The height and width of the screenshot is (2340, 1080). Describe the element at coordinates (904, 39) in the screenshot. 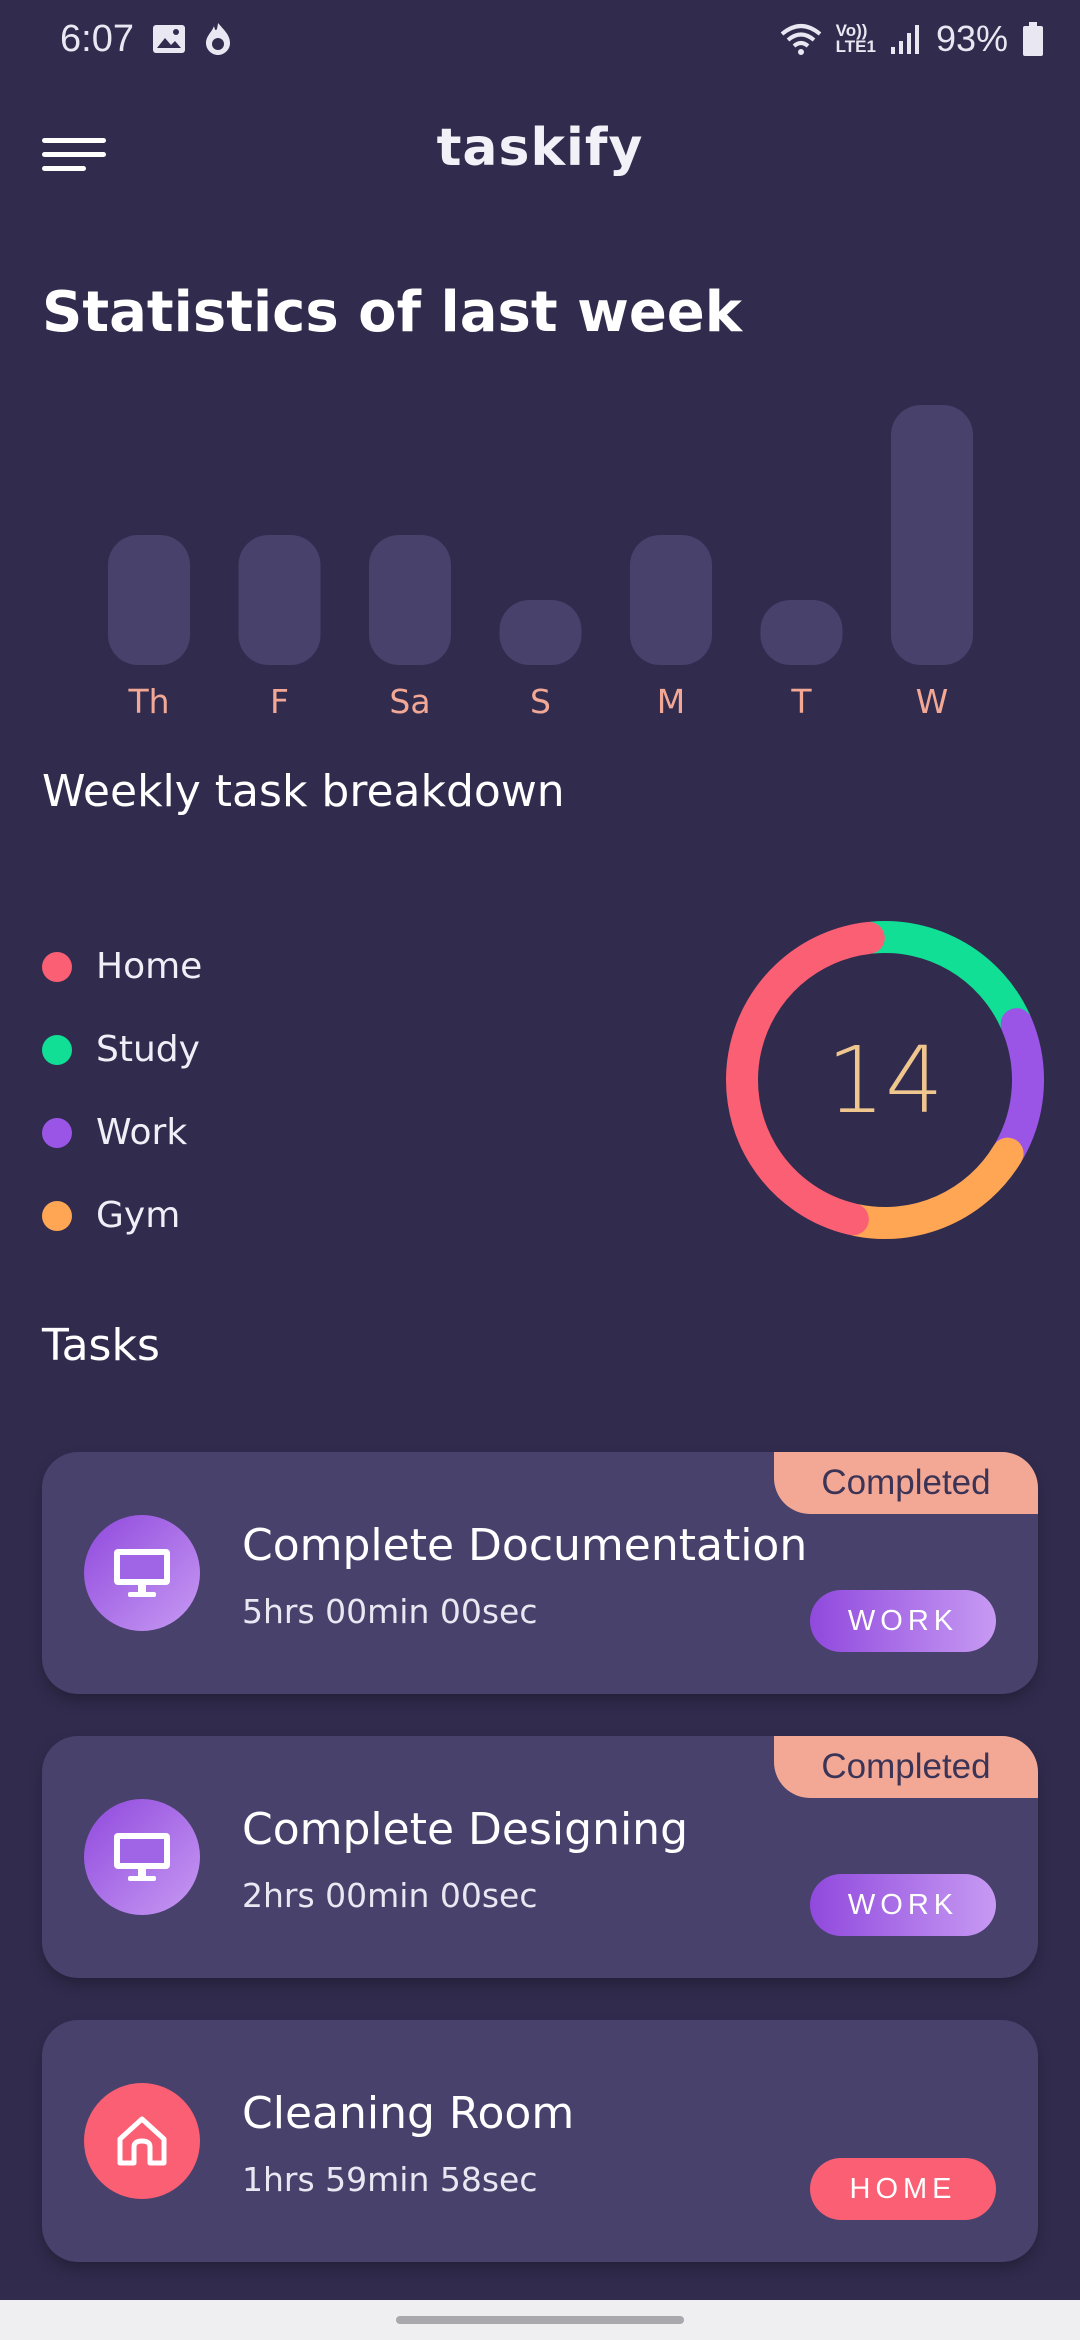

I see `signal-icon` at that location.